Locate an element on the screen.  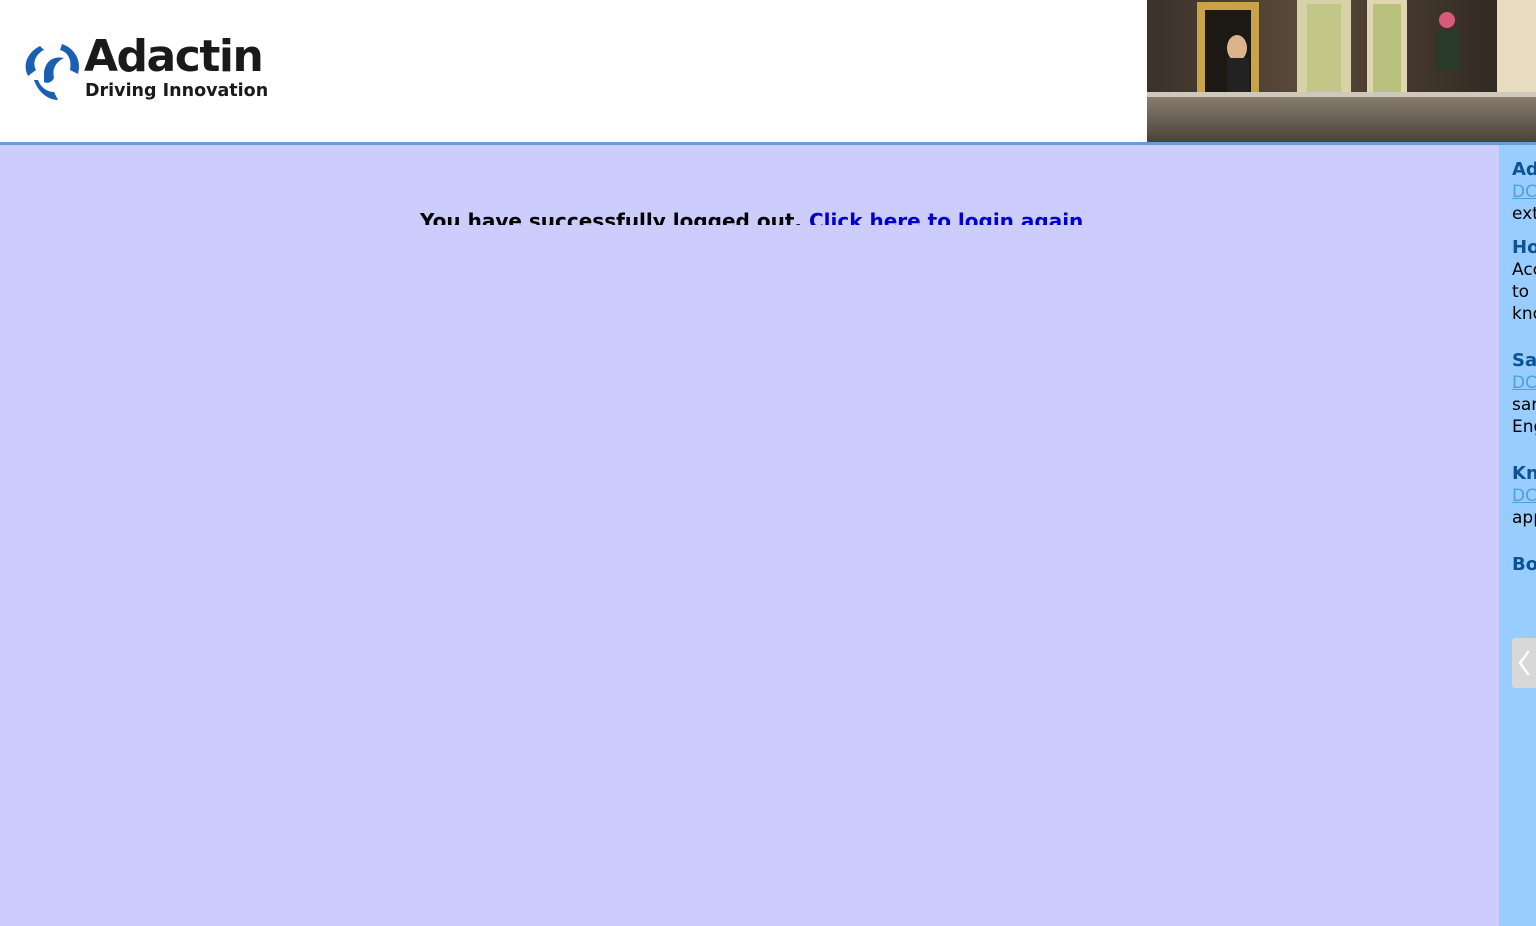
logout-message: You have successfully logged out. is located at coordinates (611, 217).